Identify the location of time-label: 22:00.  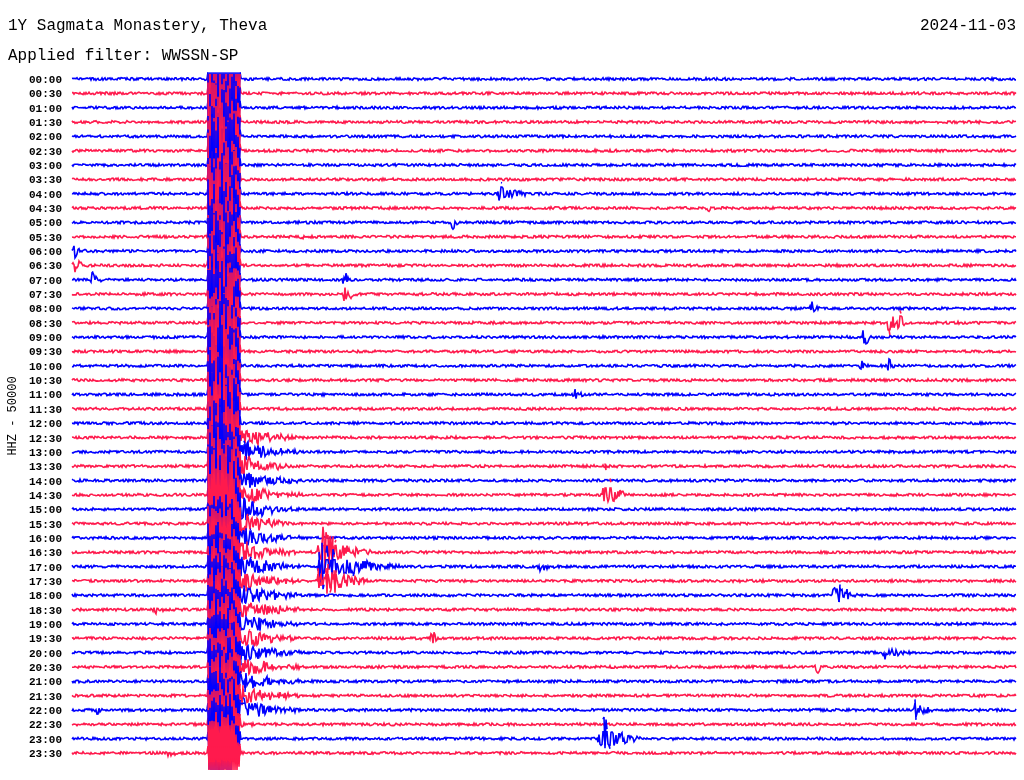
(45, 711).